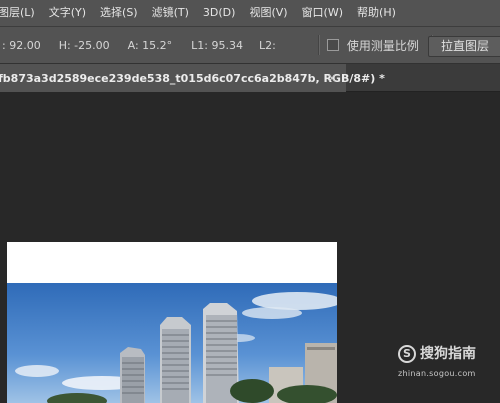 This screenshot has width=500, height=403. Describe the element at coordinates (150, 45) in the screenshot. I see `angle-value: A: 15.2°` at that location.